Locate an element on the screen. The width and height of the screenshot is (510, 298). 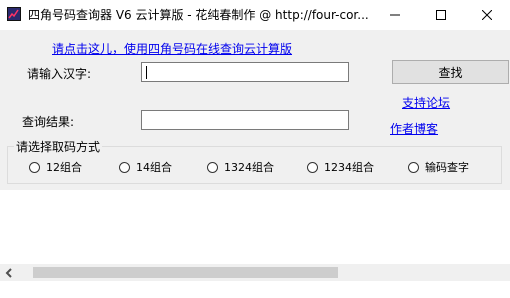
close-button is located at coordinates (487, 14).